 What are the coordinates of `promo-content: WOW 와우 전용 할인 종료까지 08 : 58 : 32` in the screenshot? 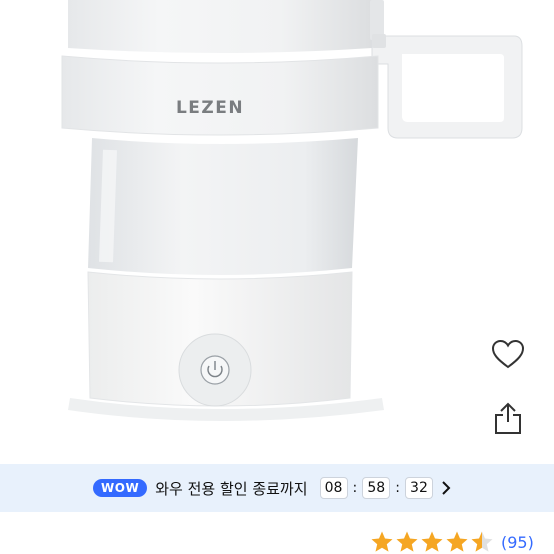 It's located at (272, 488).